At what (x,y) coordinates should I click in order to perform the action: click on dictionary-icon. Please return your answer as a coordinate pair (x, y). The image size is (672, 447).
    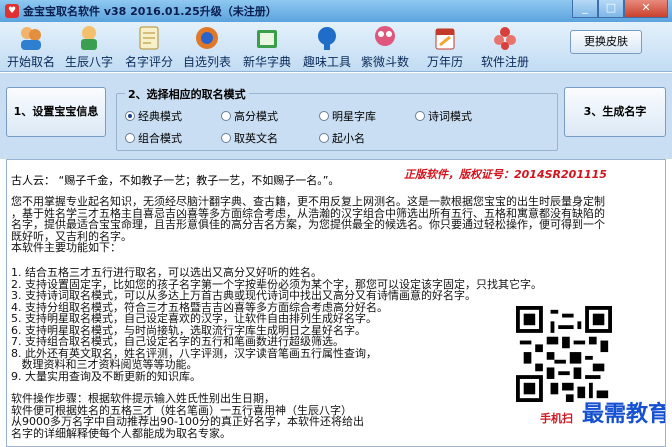
    Looking at the image, I should click on (267, 38).